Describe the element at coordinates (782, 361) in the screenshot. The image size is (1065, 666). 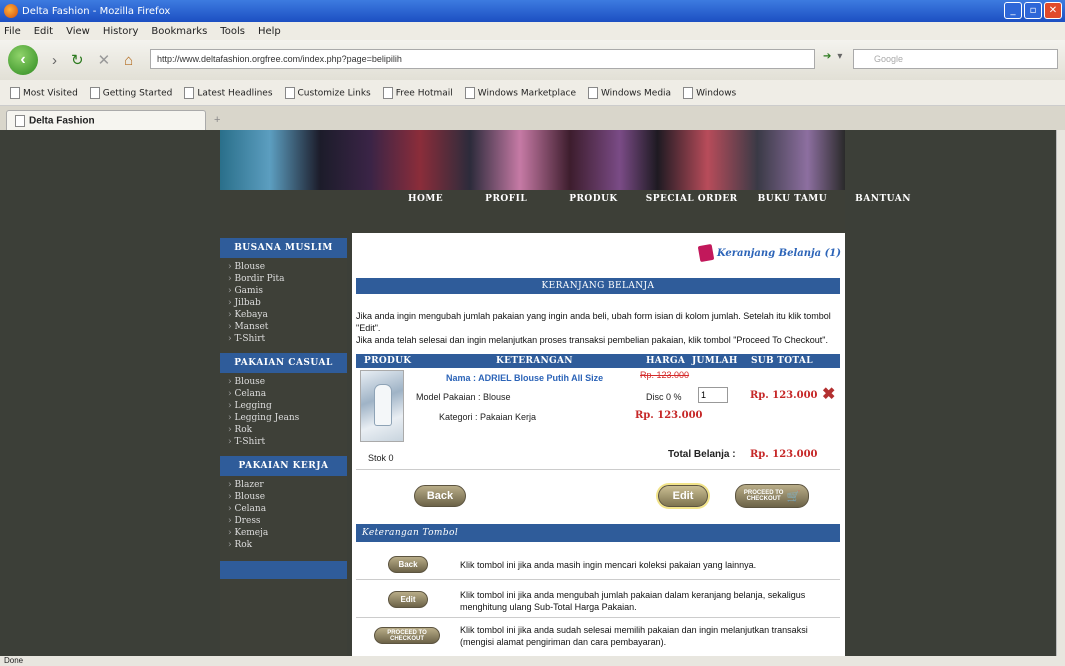
I see `col-subtotal: SUB TOTAL` at that location.